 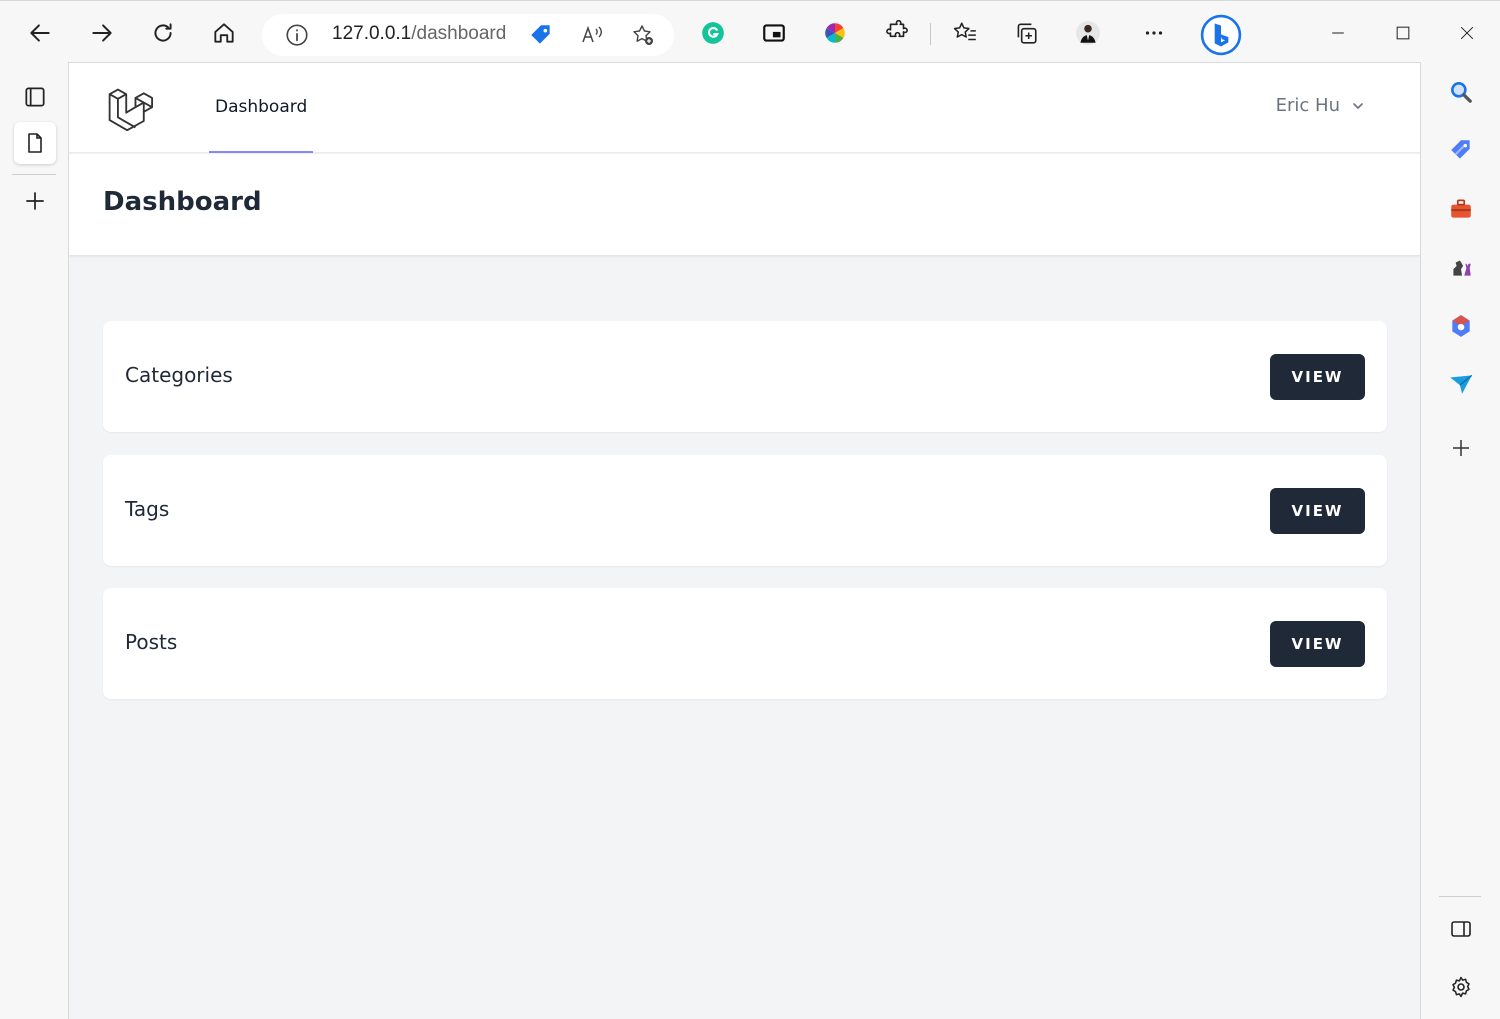 I want to click on back-button, so click(x=40, y=33).